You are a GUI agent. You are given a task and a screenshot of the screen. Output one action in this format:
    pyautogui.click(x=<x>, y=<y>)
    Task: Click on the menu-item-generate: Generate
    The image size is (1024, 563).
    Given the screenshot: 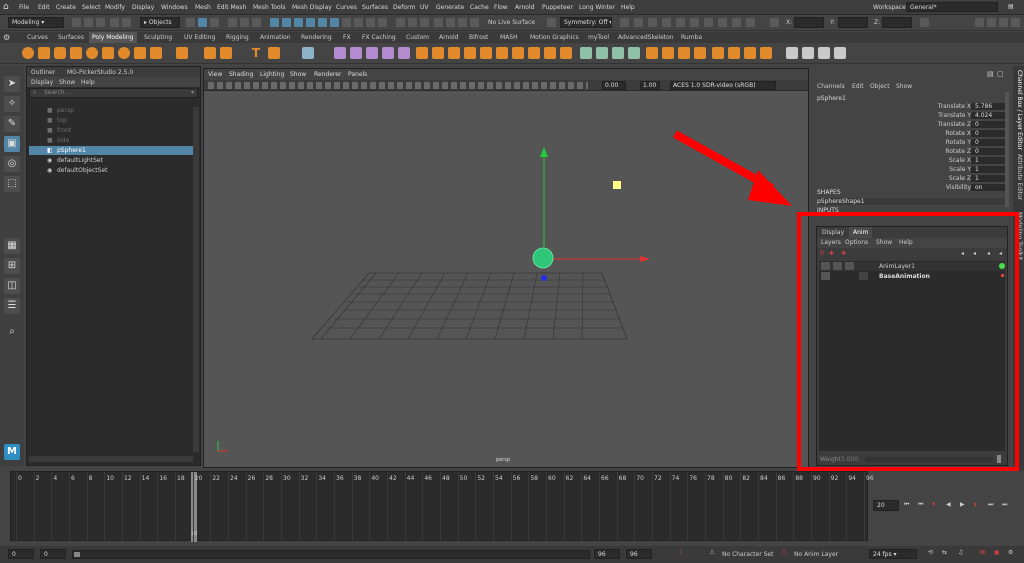 What is the action you would take?
    pyautogui.click(x=450, y=7)
    